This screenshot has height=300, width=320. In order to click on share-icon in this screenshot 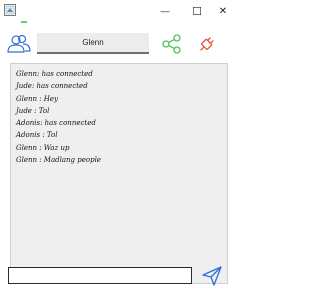, I will do `click(171, 44)`.